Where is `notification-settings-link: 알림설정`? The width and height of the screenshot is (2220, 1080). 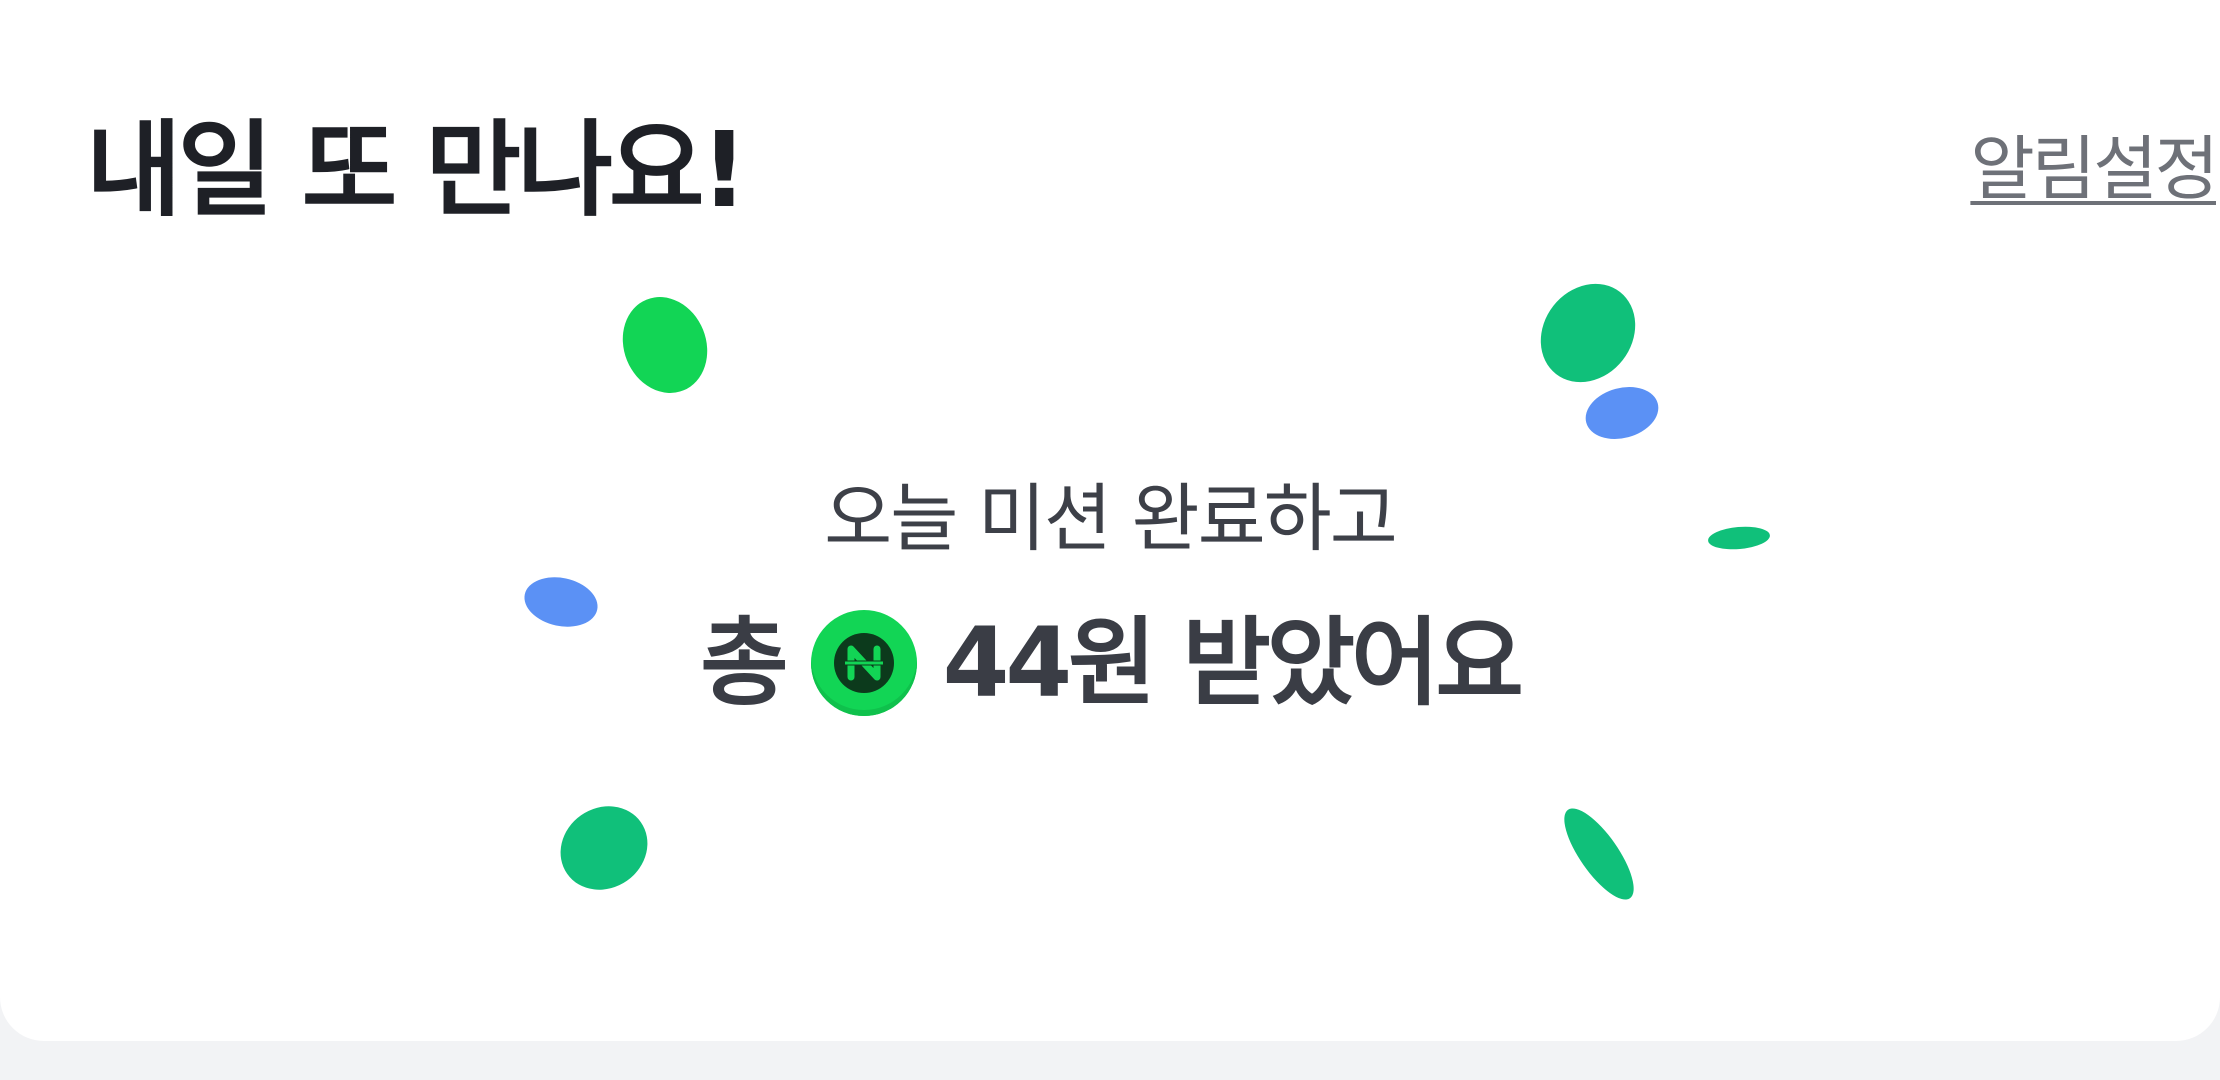
notification-settings-link: 알림설정 is located at coordinates (2094, 169).